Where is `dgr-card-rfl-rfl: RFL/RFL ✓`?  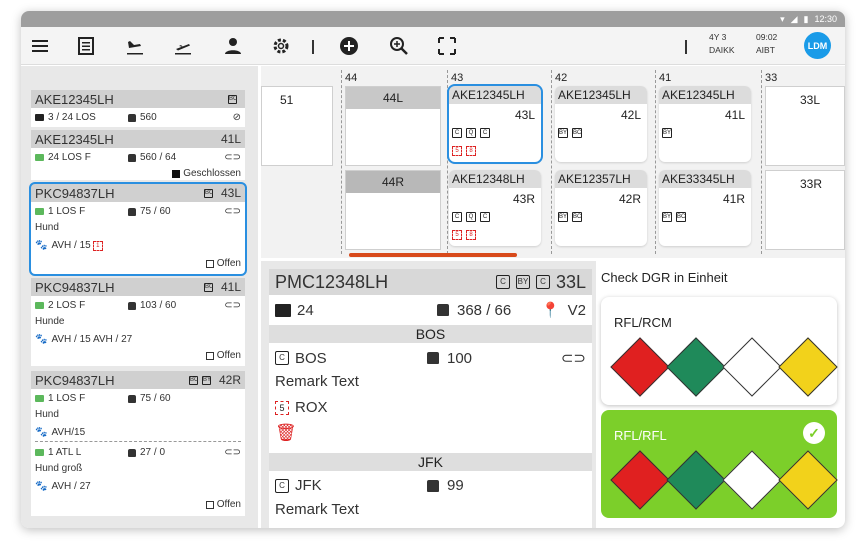
dgr-card-rfl-rfl: RFL/RFL ✓ is located at coordinates (719, 464).